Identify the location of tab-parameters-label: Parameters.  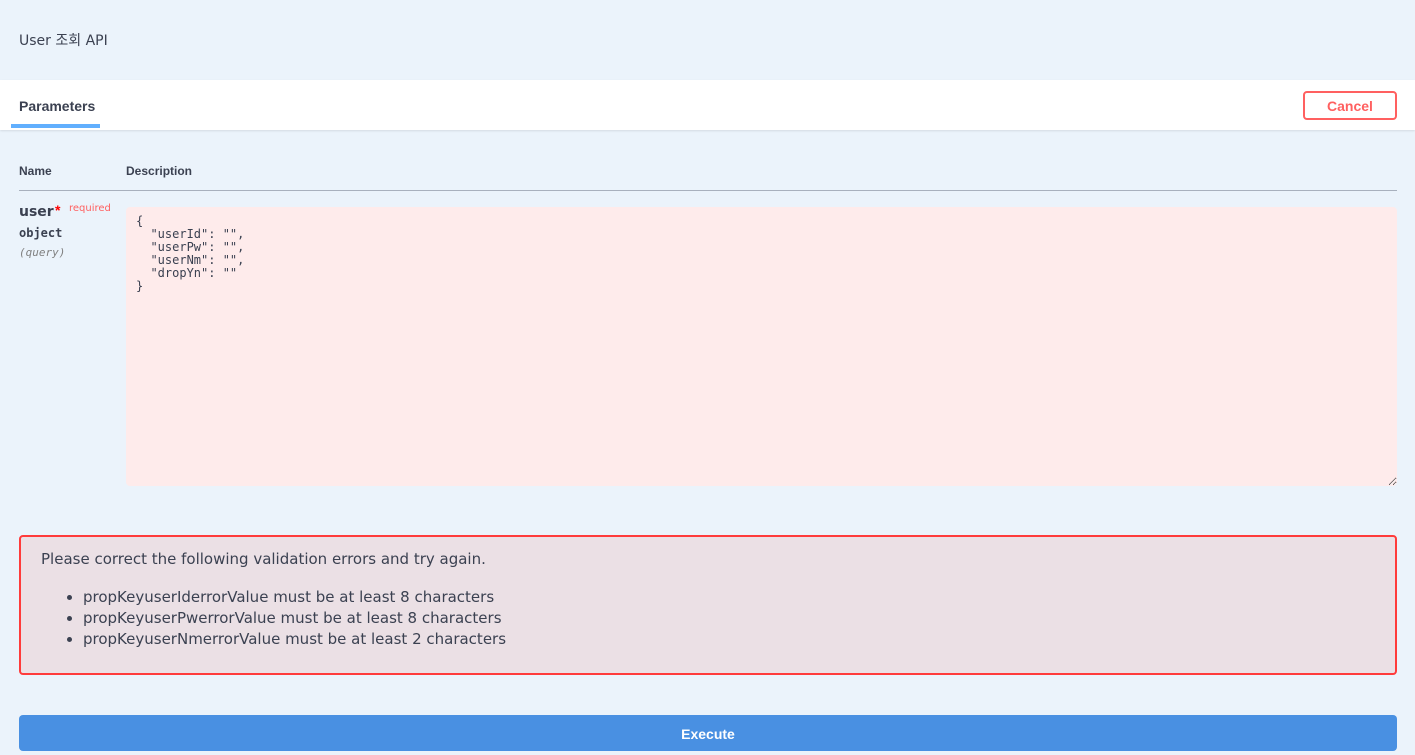
(57, 106).